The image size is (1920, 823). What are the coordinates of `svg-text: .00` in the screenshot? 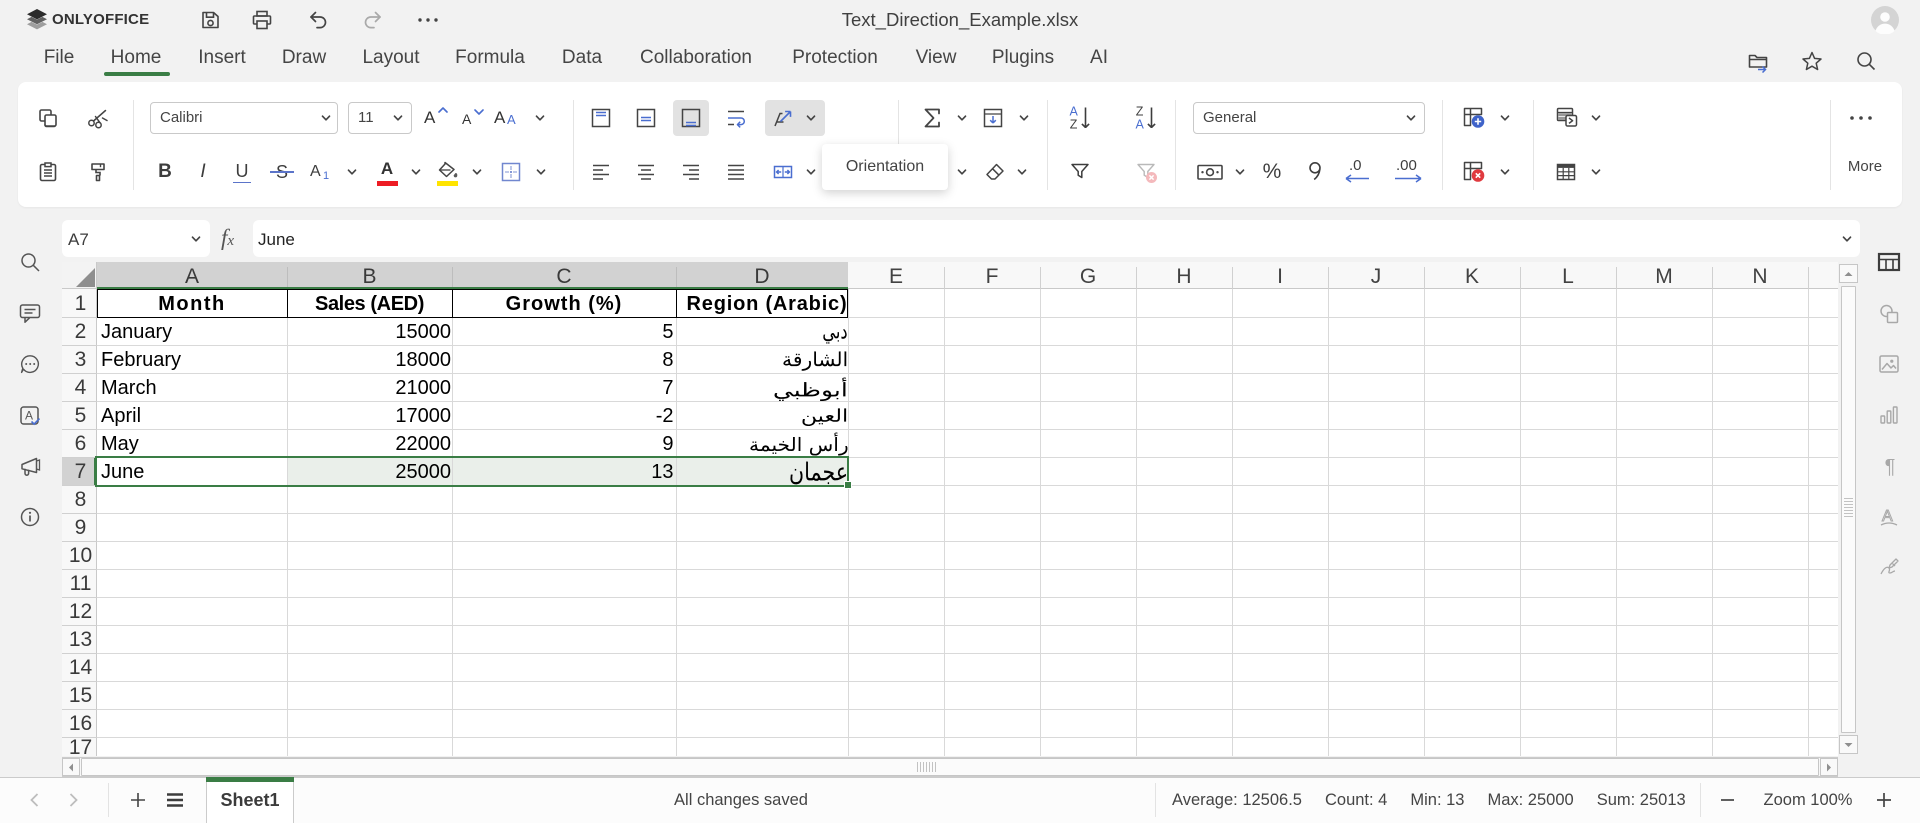 It's located at (1406, 165).